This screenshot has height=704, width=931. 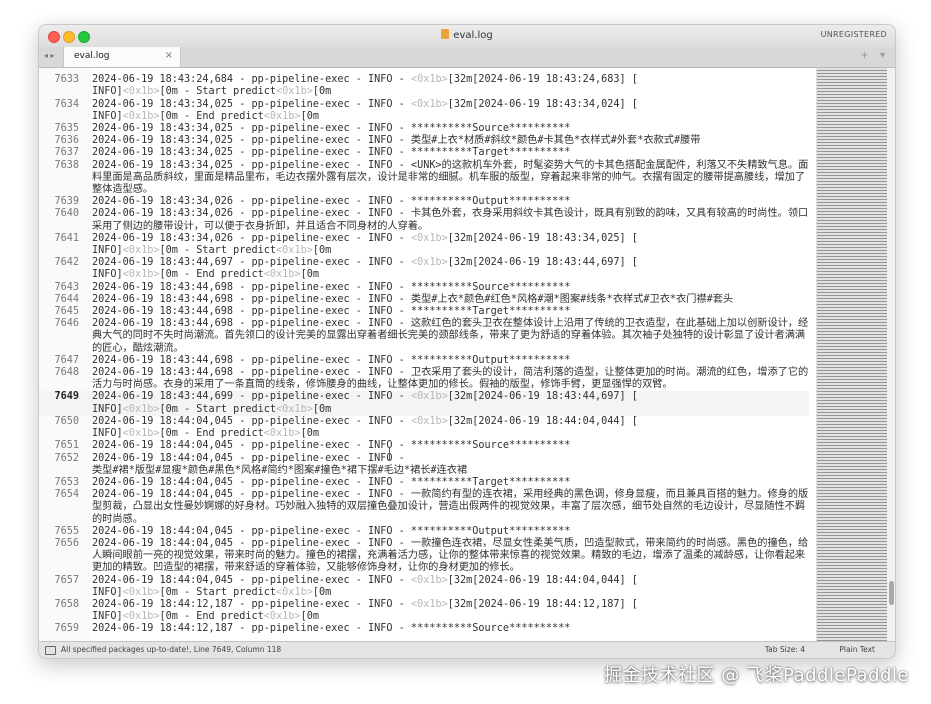 What do you see at coordinates (66, 580) in the screenshot?
I see `line-number: 7657` at bounding box center [66, 580].